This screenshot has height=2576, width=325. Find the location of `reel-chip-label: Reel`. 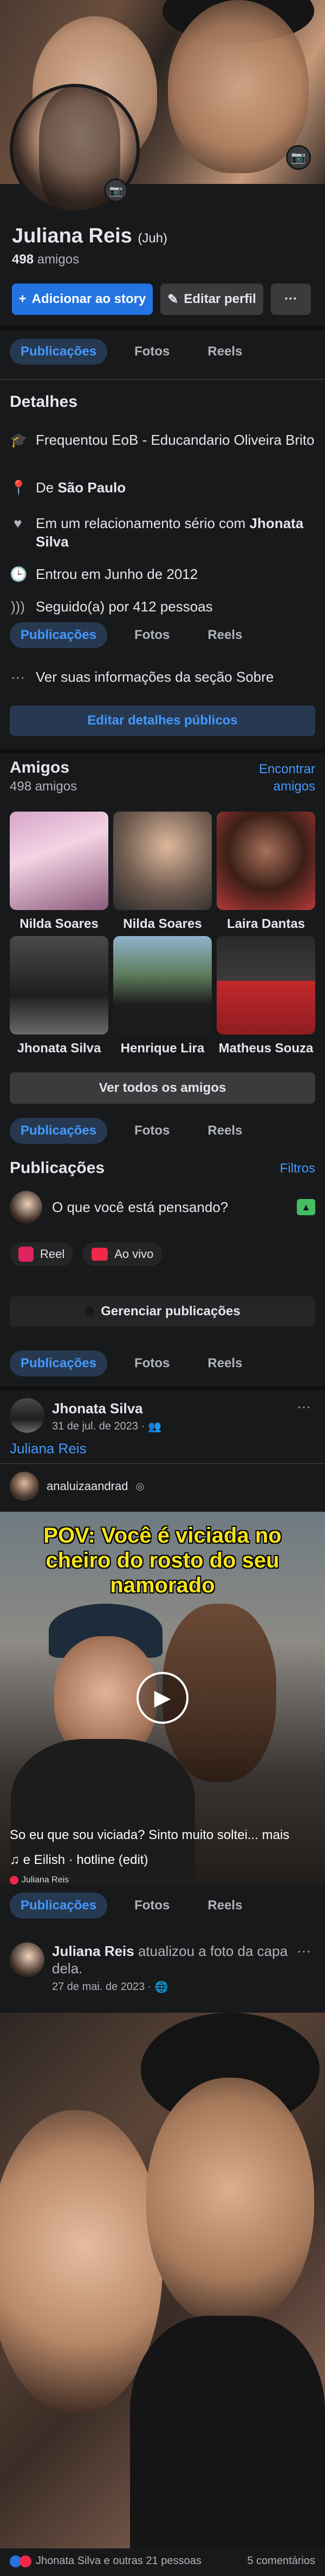

reel-chip-label: Reel is located at coordinates (52, 1254).